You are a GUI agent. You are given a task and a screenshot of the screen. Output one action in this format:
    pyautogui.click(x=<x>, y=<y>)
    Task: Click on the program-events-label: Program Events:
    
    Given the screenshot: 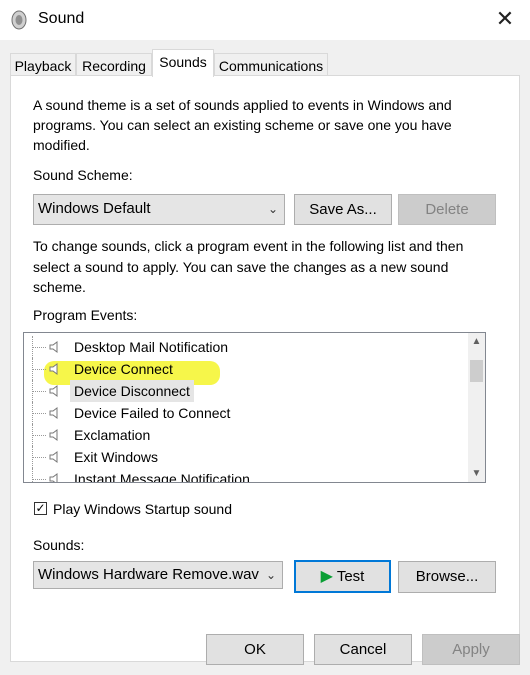 What is the action you would take?
    pyautogui.click(x=85, y=315)
    